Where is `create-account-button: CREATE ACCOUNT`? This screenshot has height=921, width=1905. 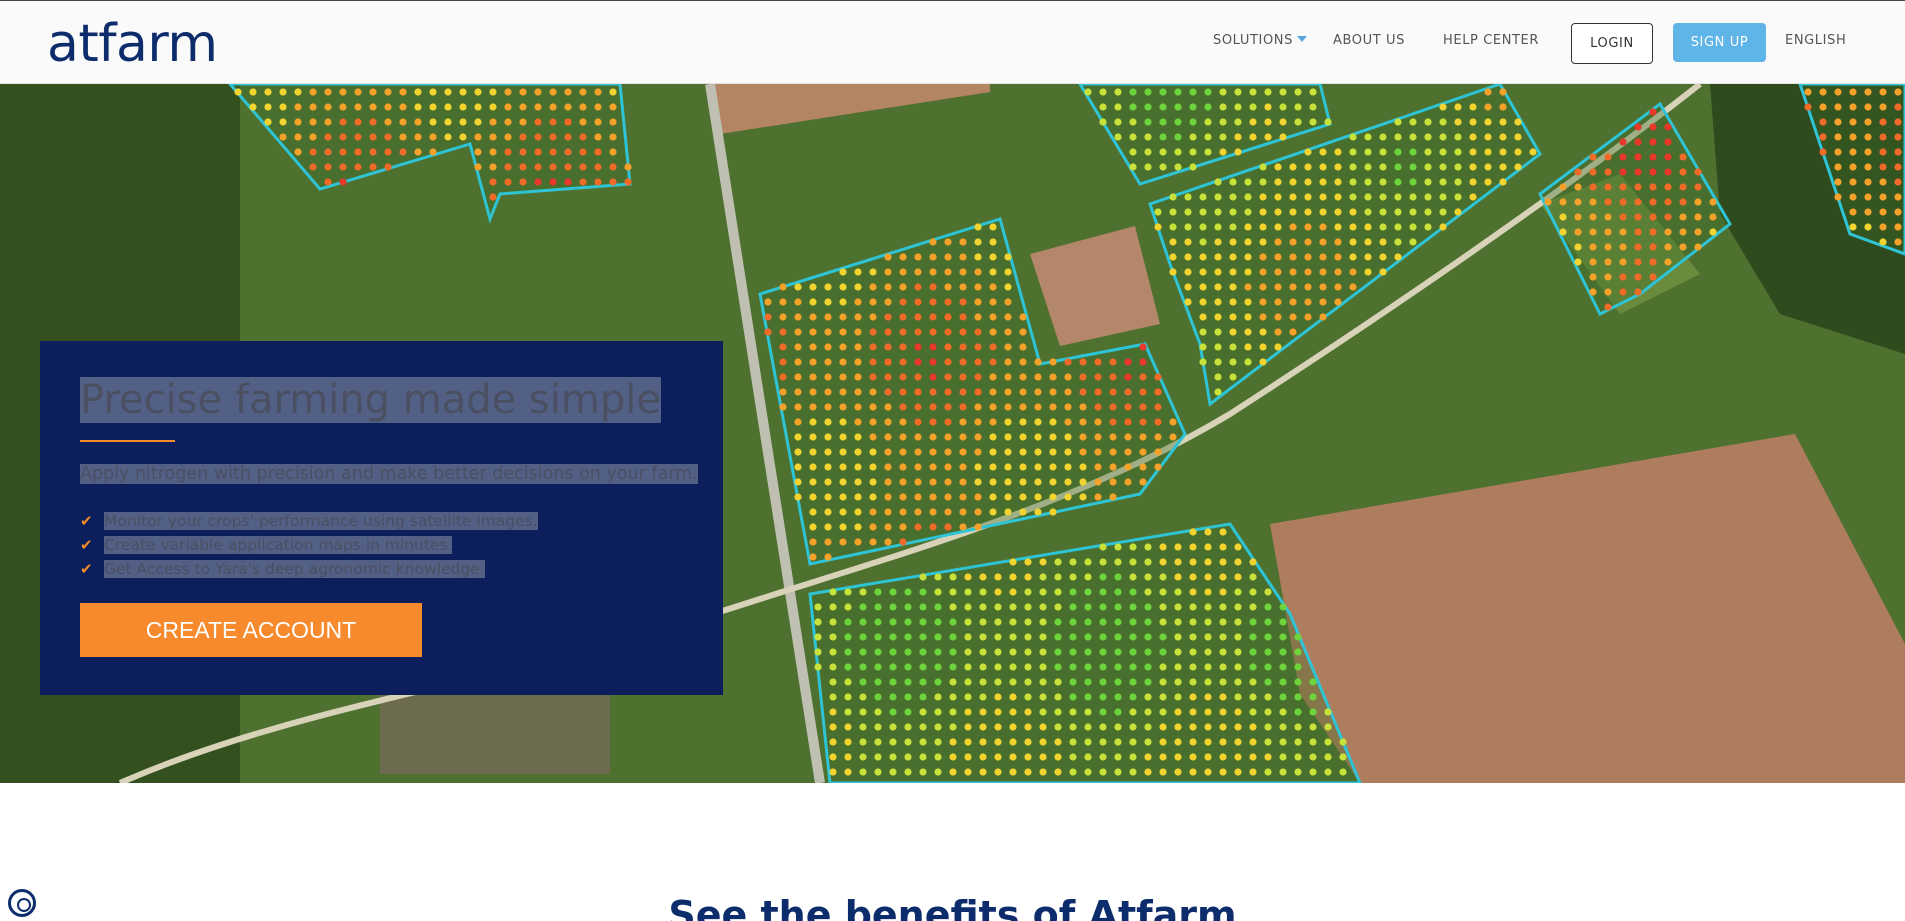 create-account-button: CREATE ACCOUNT is located at coordinates (251, 630).